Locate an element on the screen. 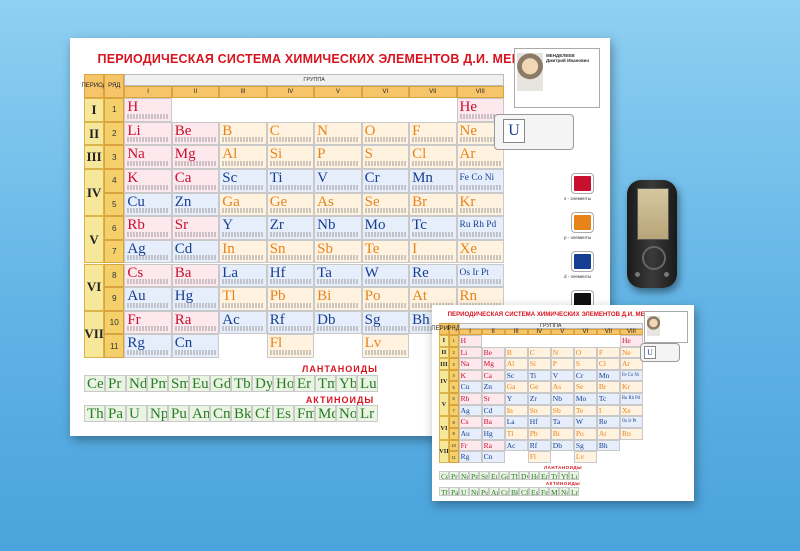  row-label: 11 is located at coordinates (114, 346).